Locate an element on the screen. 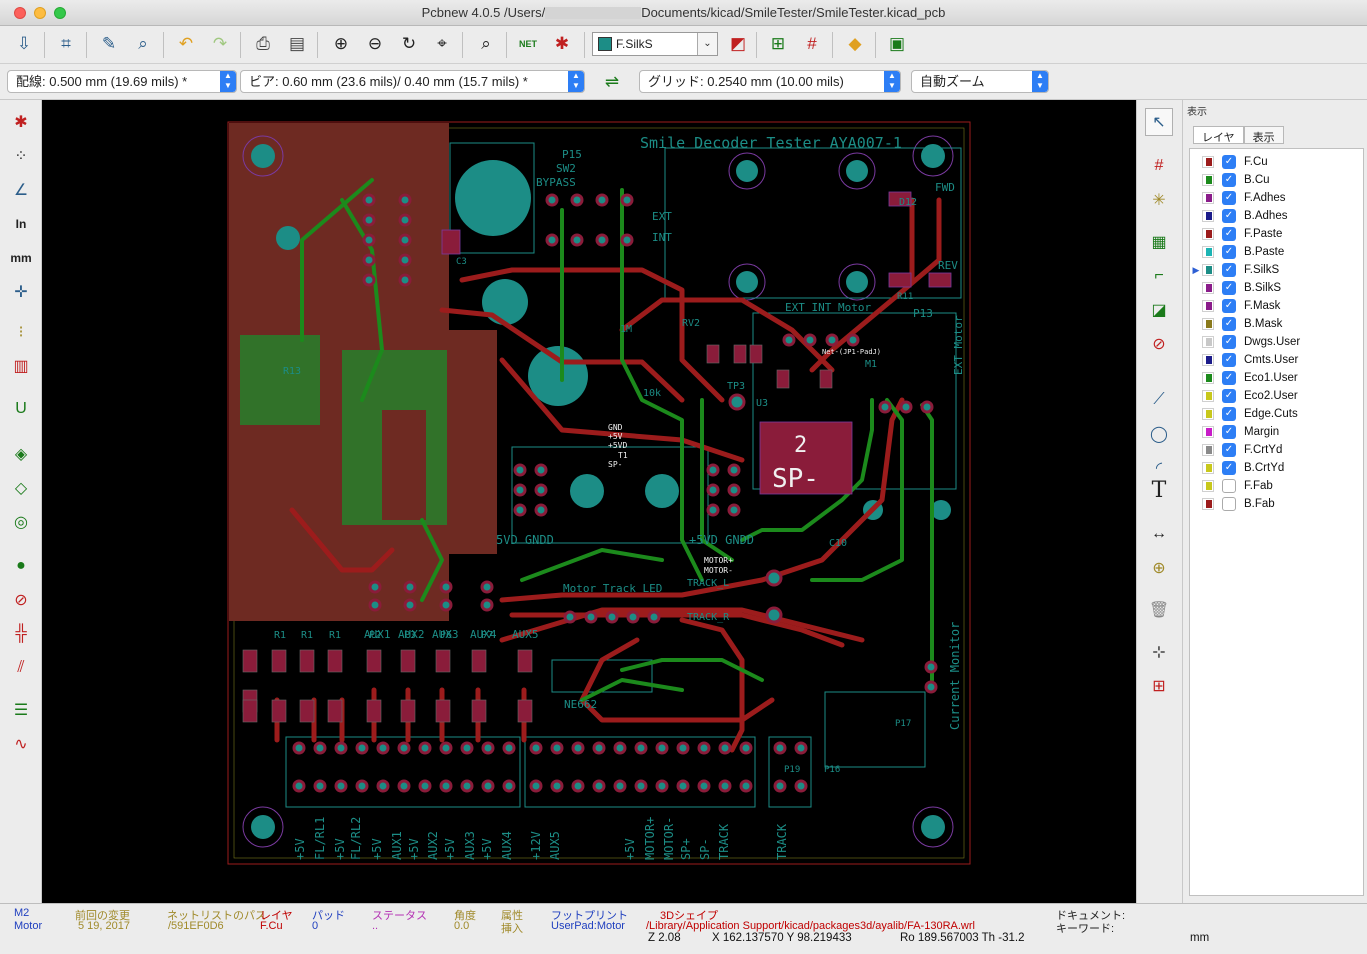 This screenshot has width=1367, height=954. via-fill-icon: ⊘ is located at coordinates (21, 600).